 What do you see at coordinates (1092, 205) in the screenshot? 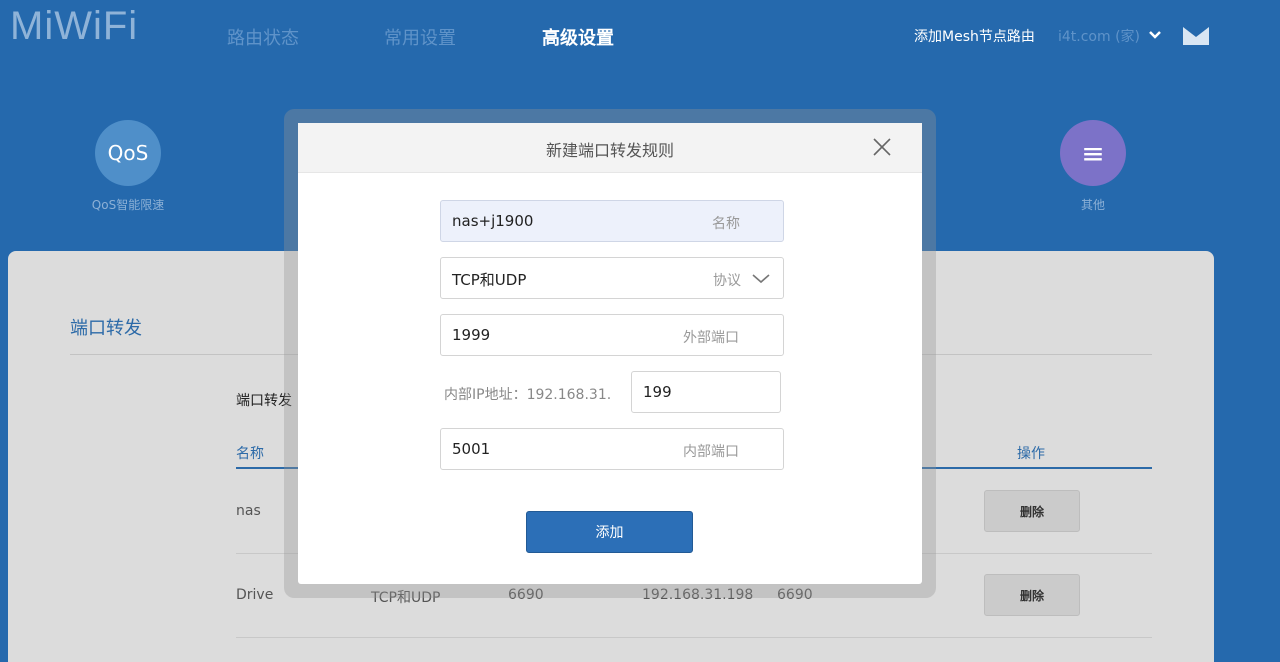
I see `app-other-label: 其他` at bounding box center [1092, 205].